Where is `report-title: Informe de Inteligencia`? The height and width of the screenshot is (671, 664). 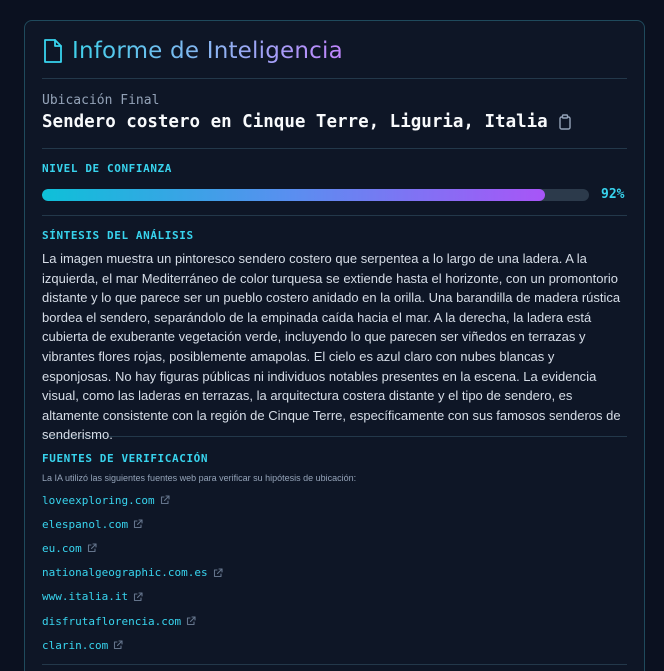
report-title: Informe de Inteligencia is located at coordinates (207, 50).